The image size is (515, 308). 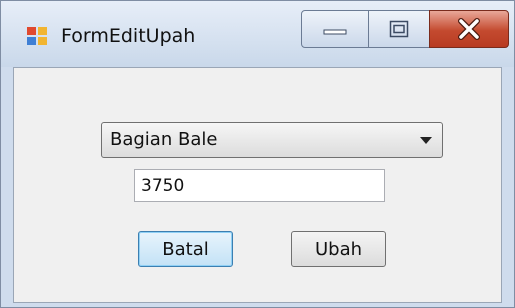 What do you see at coordinates (163, 186) in the screenshot?
I see `upah-value: 3750` at bounding box center [163, 186].